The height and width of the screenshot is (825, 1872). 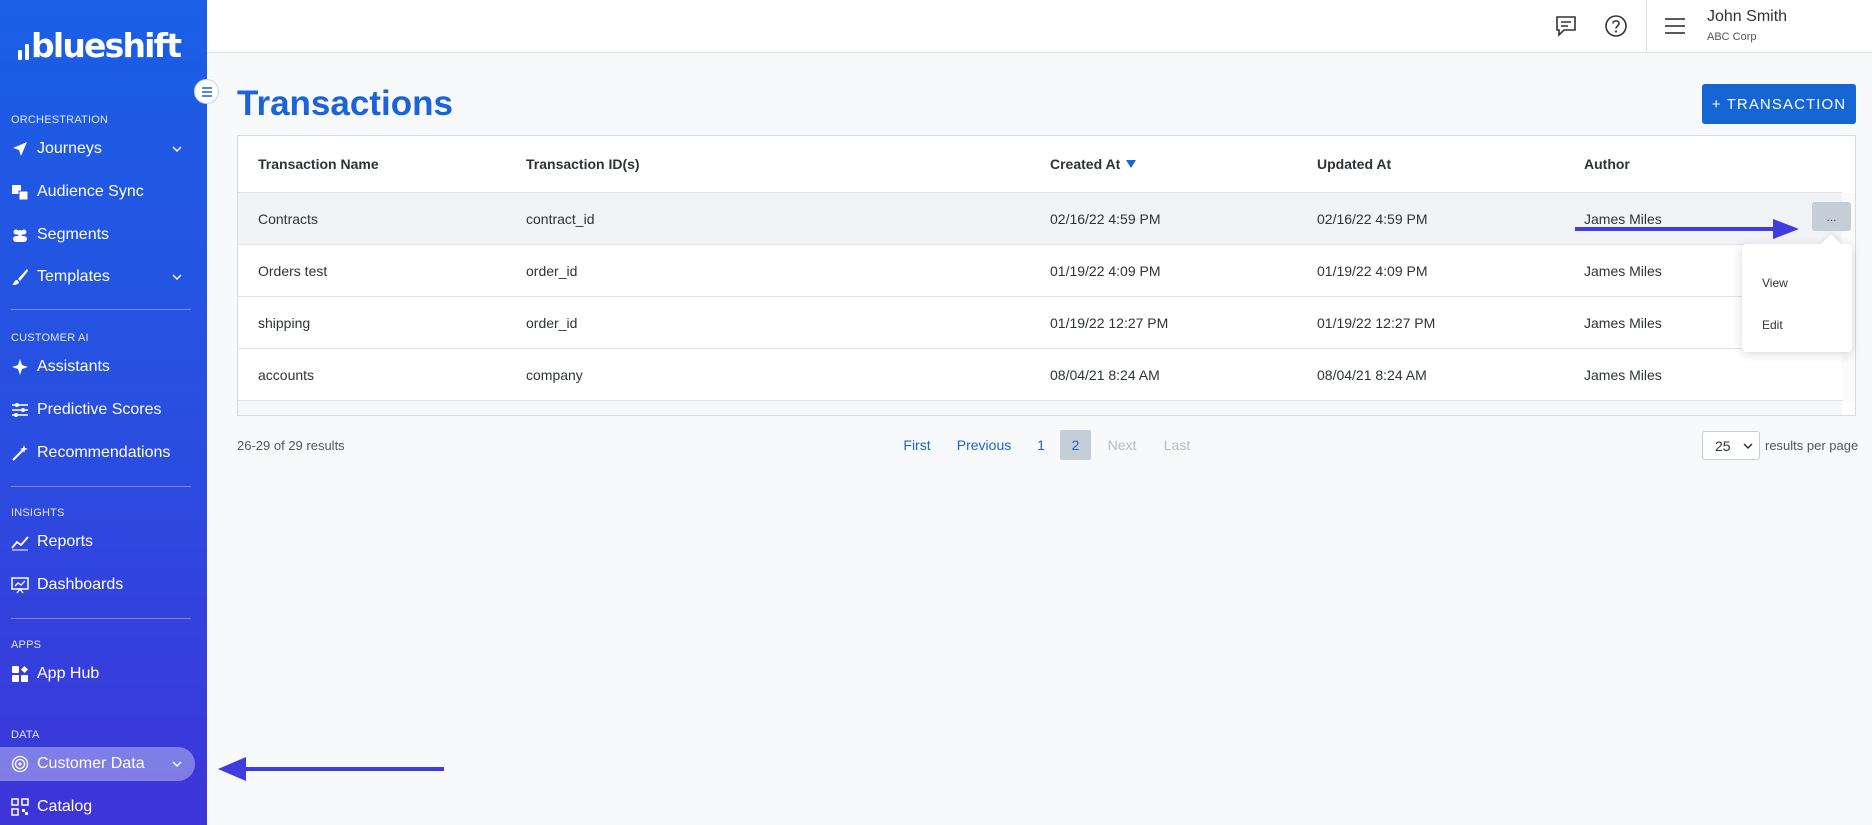 What do you see at coordinates (20, 807) in the screenshot?
I see `qr-icon` at bounding box center [20, 807].